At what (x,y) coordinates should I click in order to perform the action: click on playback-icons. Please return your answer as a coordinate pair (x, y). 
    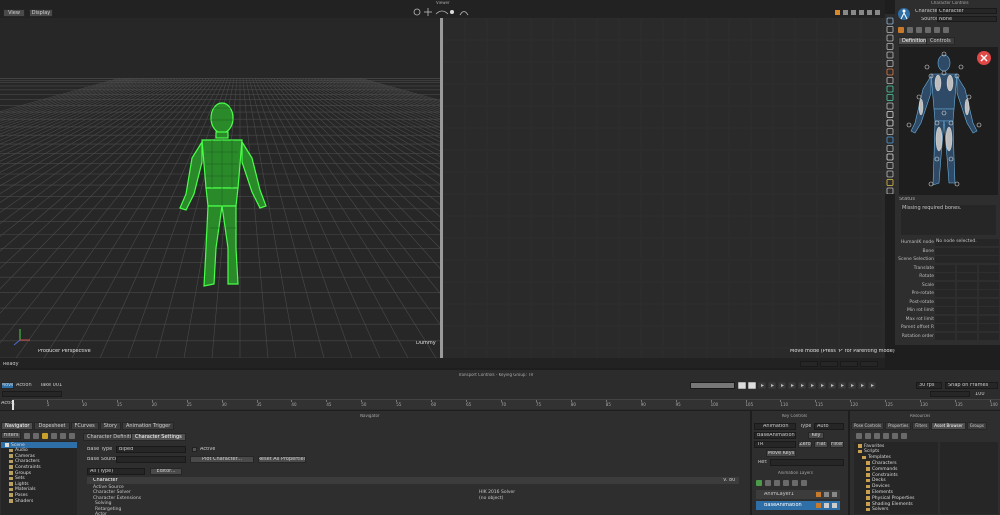
    Looking at the image, I should click on (812, 385).